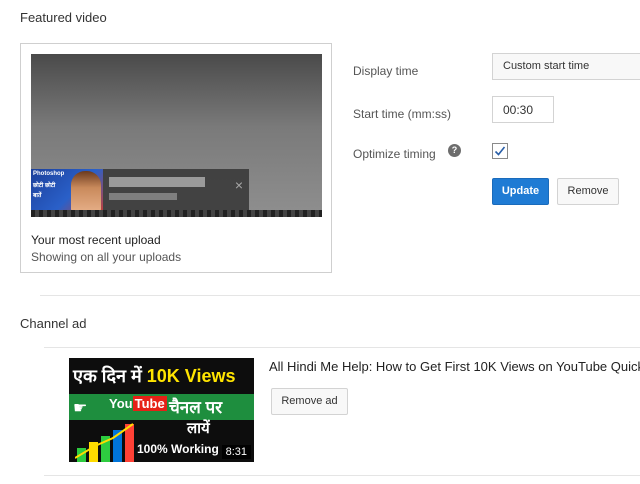 Image resolution: width=640 pixels, height=484 pixels. I want to click on checkmark-icon, so click(500, 151).